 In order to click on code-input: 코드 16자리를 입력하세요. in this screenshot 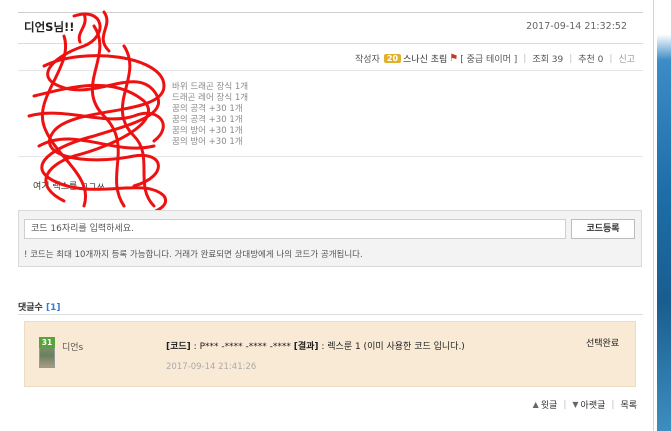, I will do `click(295, 229)`.